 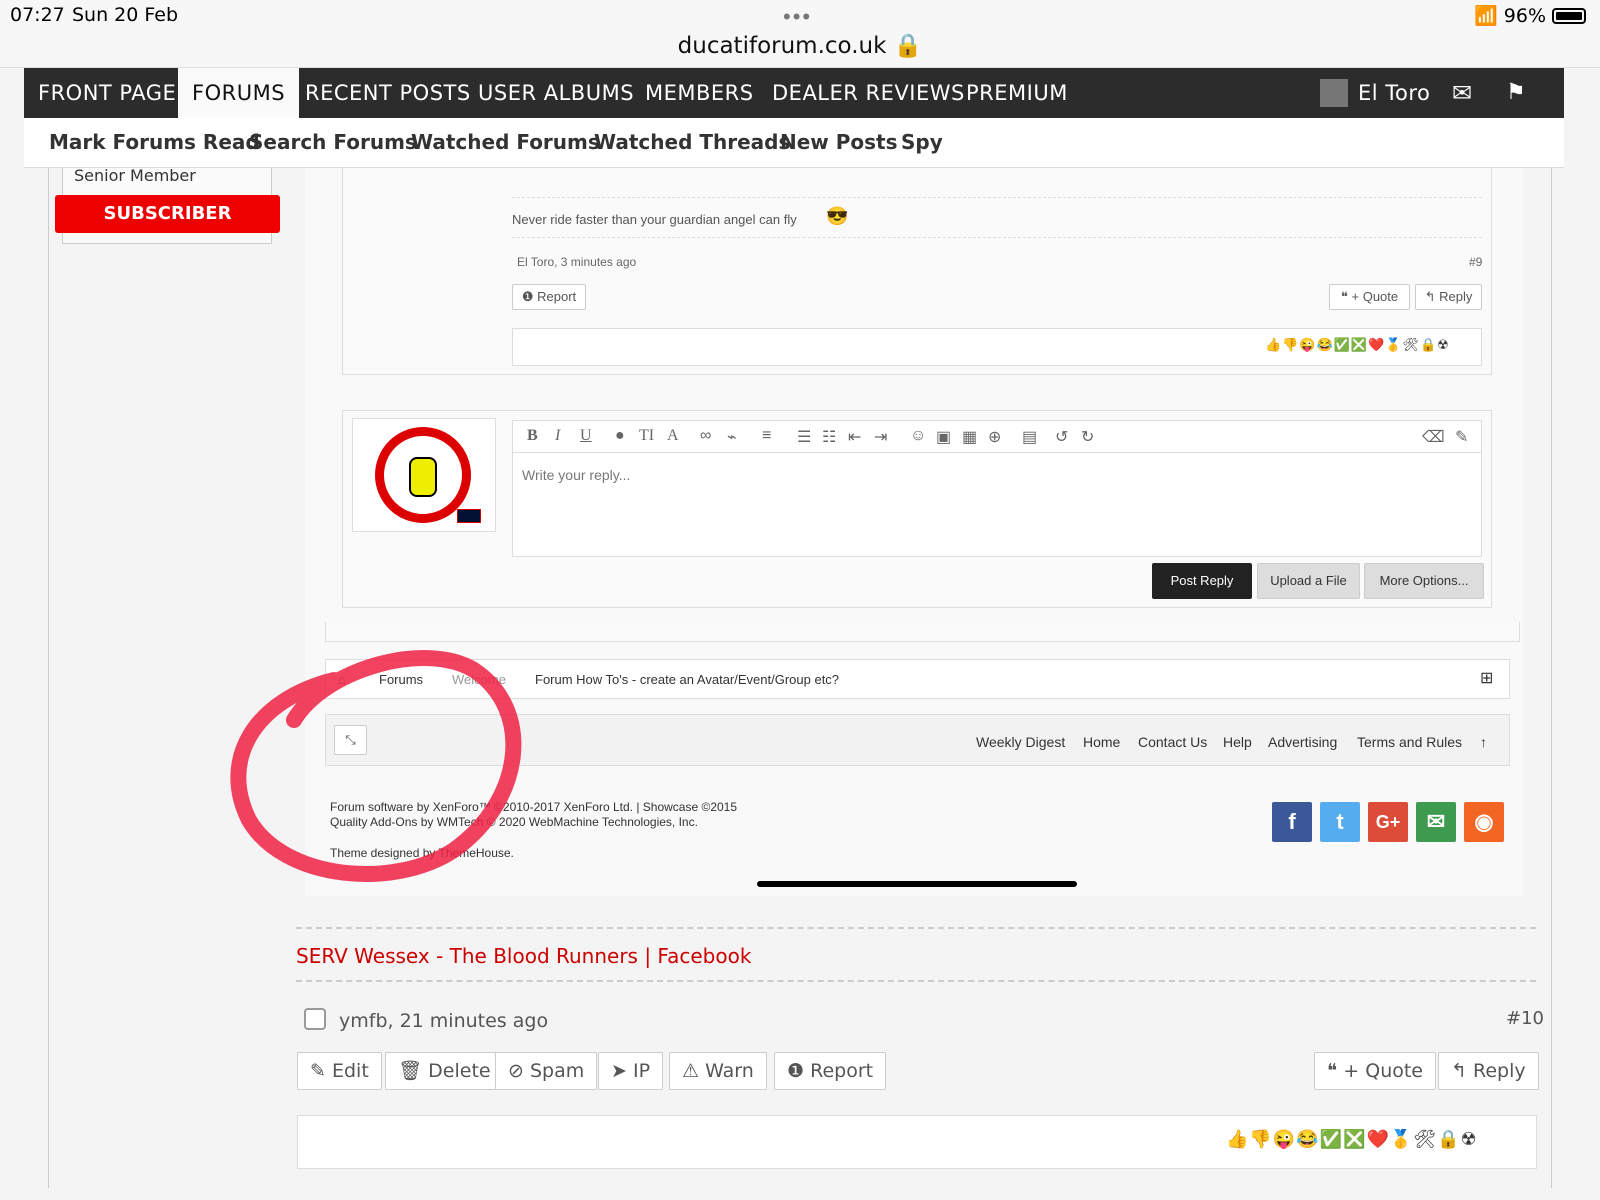 I want to click on reaction-icons: 👍👎😜😂✅❎❤️🥇🛠🔒☢, so click(x=1357, y=345).